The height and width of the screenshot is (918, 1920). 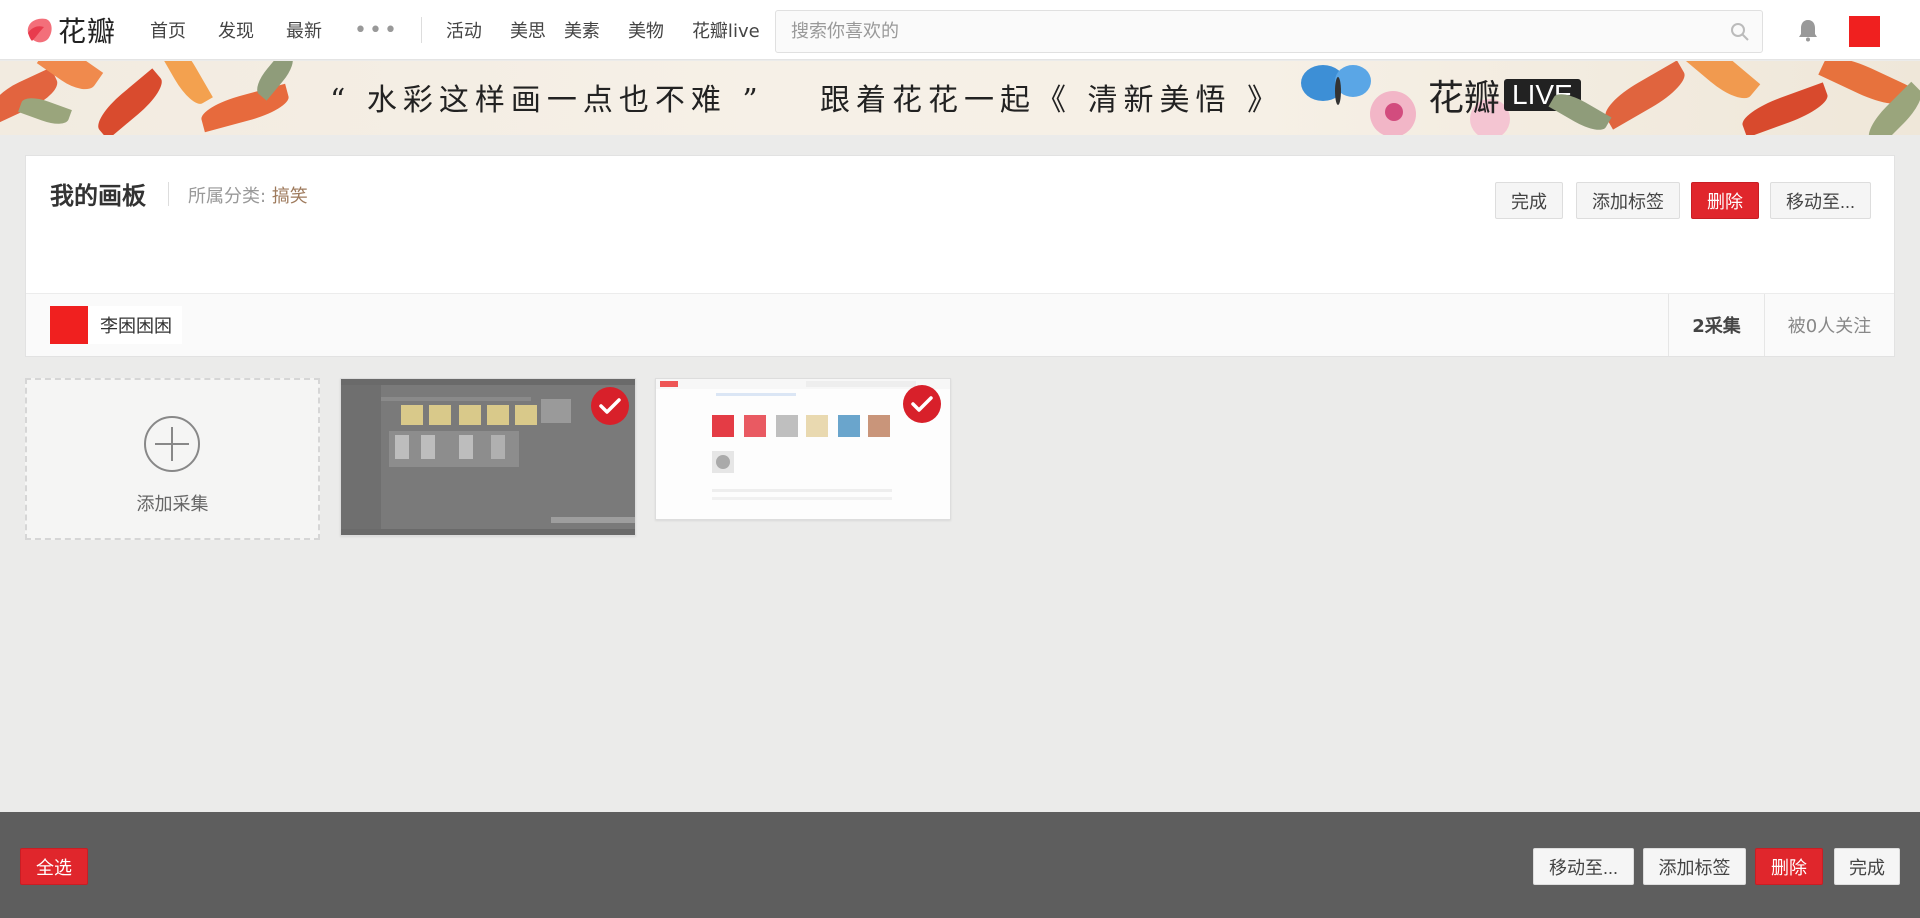 I want to click on top-navbar: 花瓣 首页 发现 最新 ••• 活动 美思 美素 美物 花瓣live, so click(x=960, y=30).